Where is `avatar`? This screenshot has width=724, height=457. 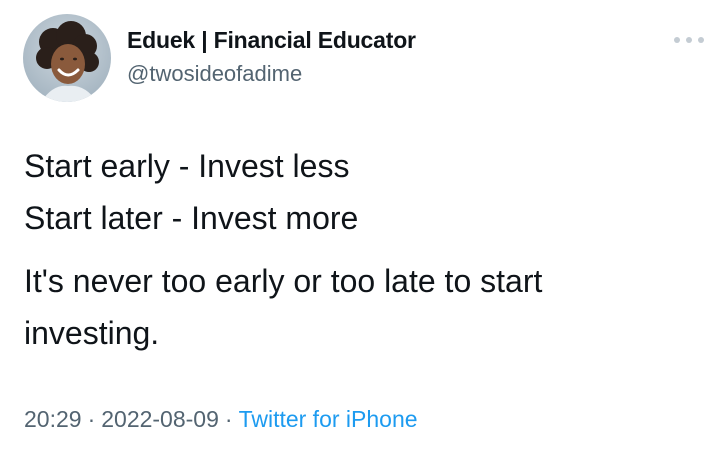 avatar is located at coordinates (67, 58).